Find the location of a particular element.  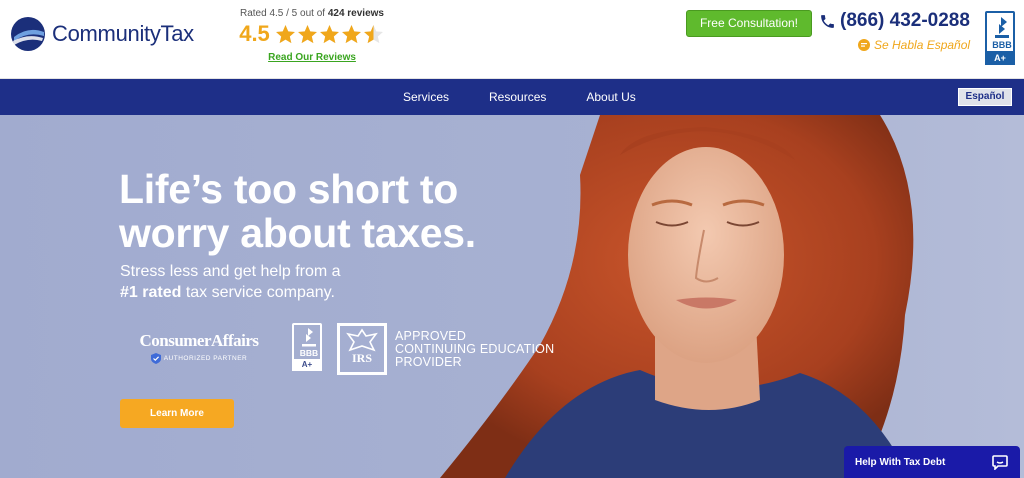

irs-line1: APPROVED is located at coordinates (431, 335).